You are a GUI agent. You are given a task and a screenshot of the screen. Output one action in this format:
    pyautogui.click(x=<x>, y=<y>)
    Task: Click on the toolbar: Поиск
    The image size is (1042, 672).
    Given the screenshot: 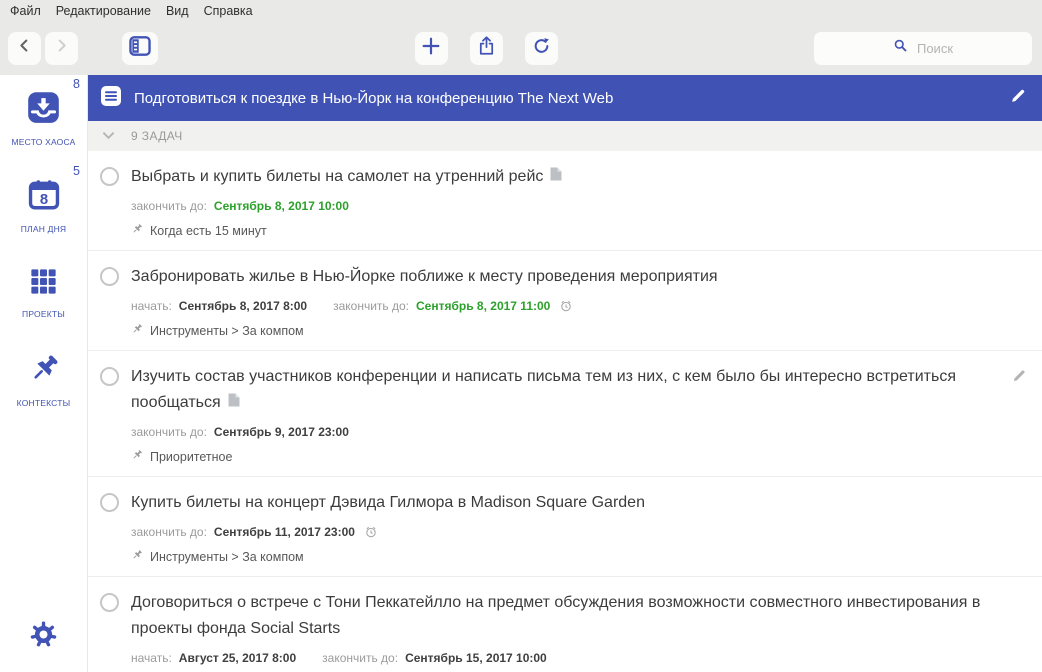 What is the action you would take?
    pyautogui.click(x=521, y=48)
    